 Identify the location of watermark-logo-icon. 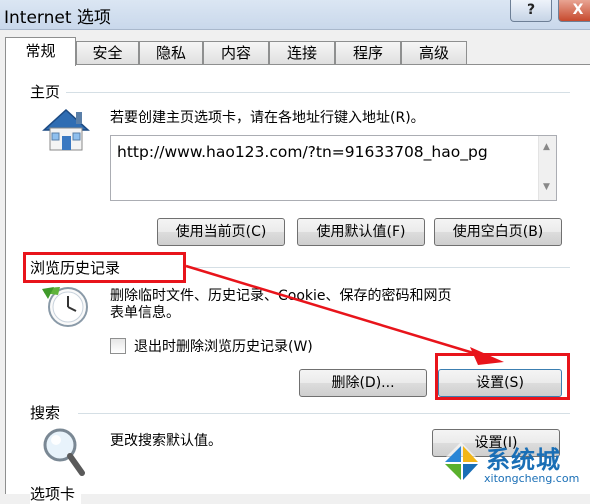
(461, 463).